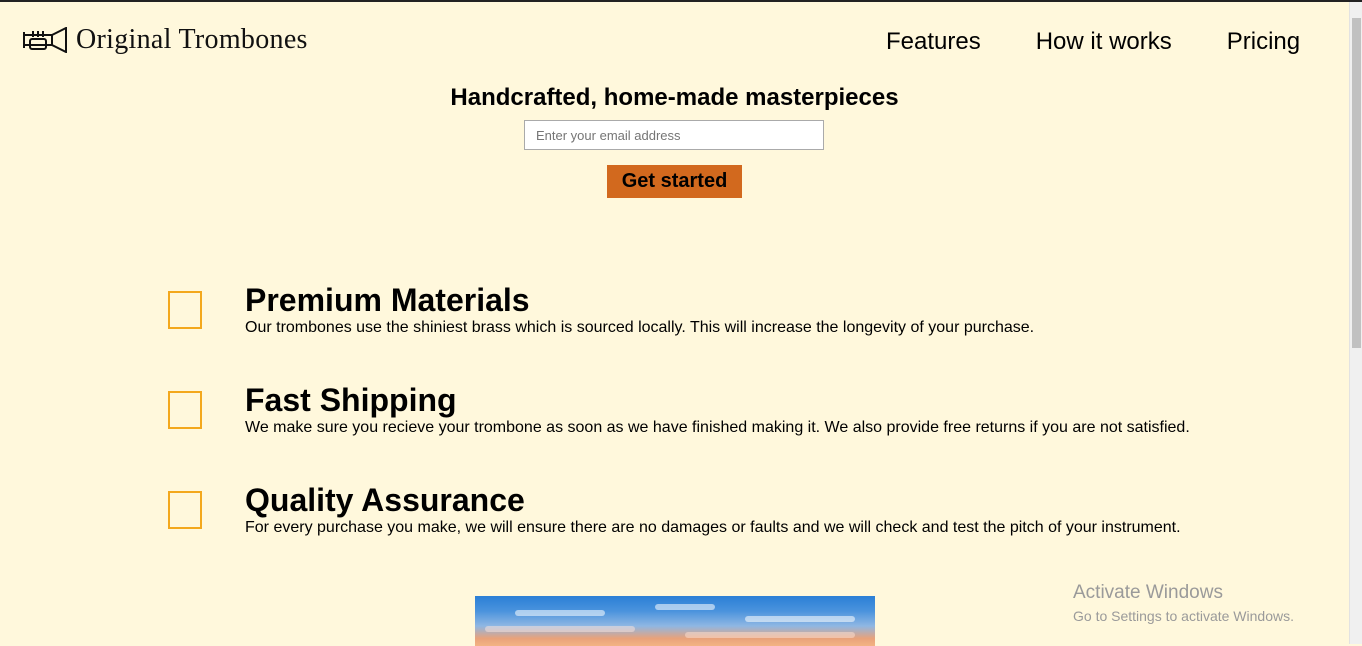  What do you see at coordinates (1263, 42) in the screenshot?
I see `nav-link-pricing: Pricing` at bounding box center [1263, 42].